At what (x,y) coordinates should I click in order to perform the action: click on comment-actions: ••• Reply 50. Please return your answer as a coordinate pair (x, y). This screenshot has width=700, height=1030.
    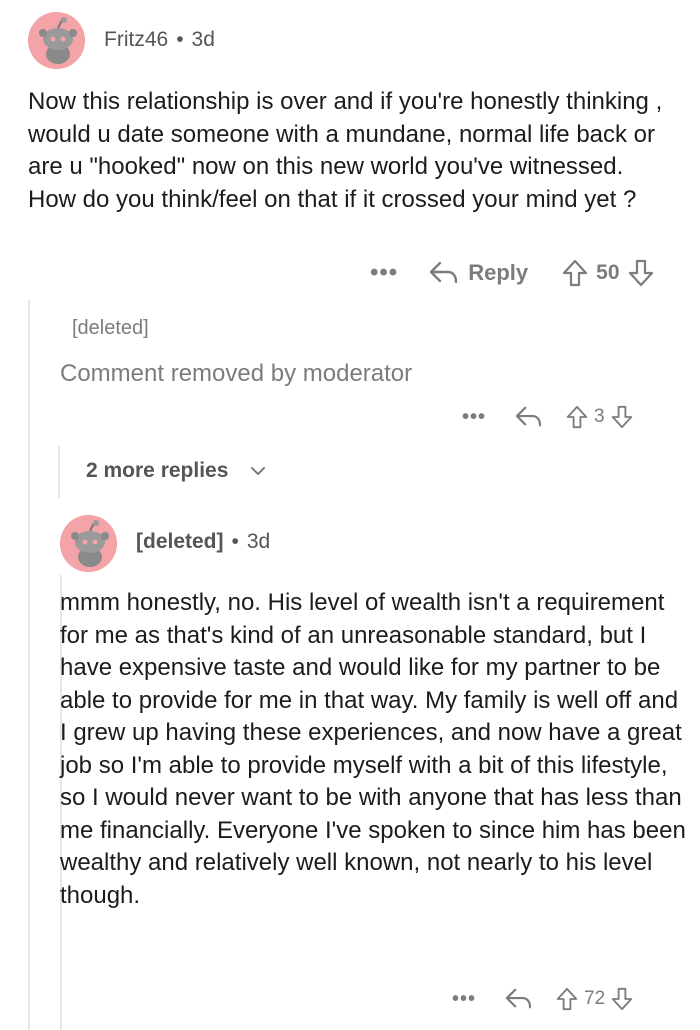
    Looking at the image, I should click on (512, 273).